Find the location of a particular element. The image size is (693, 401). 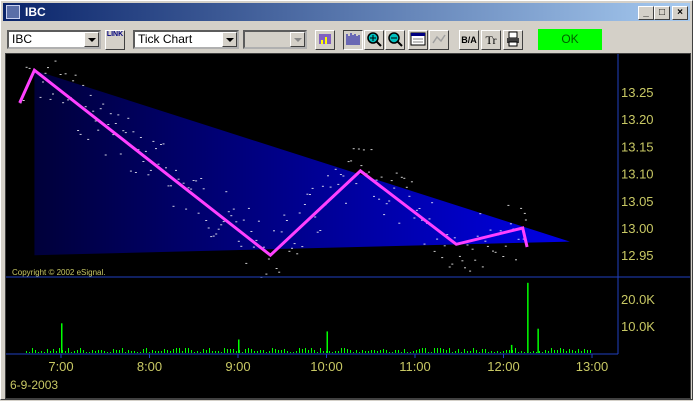

link-button: LINK is located at coordinates (115, 40).